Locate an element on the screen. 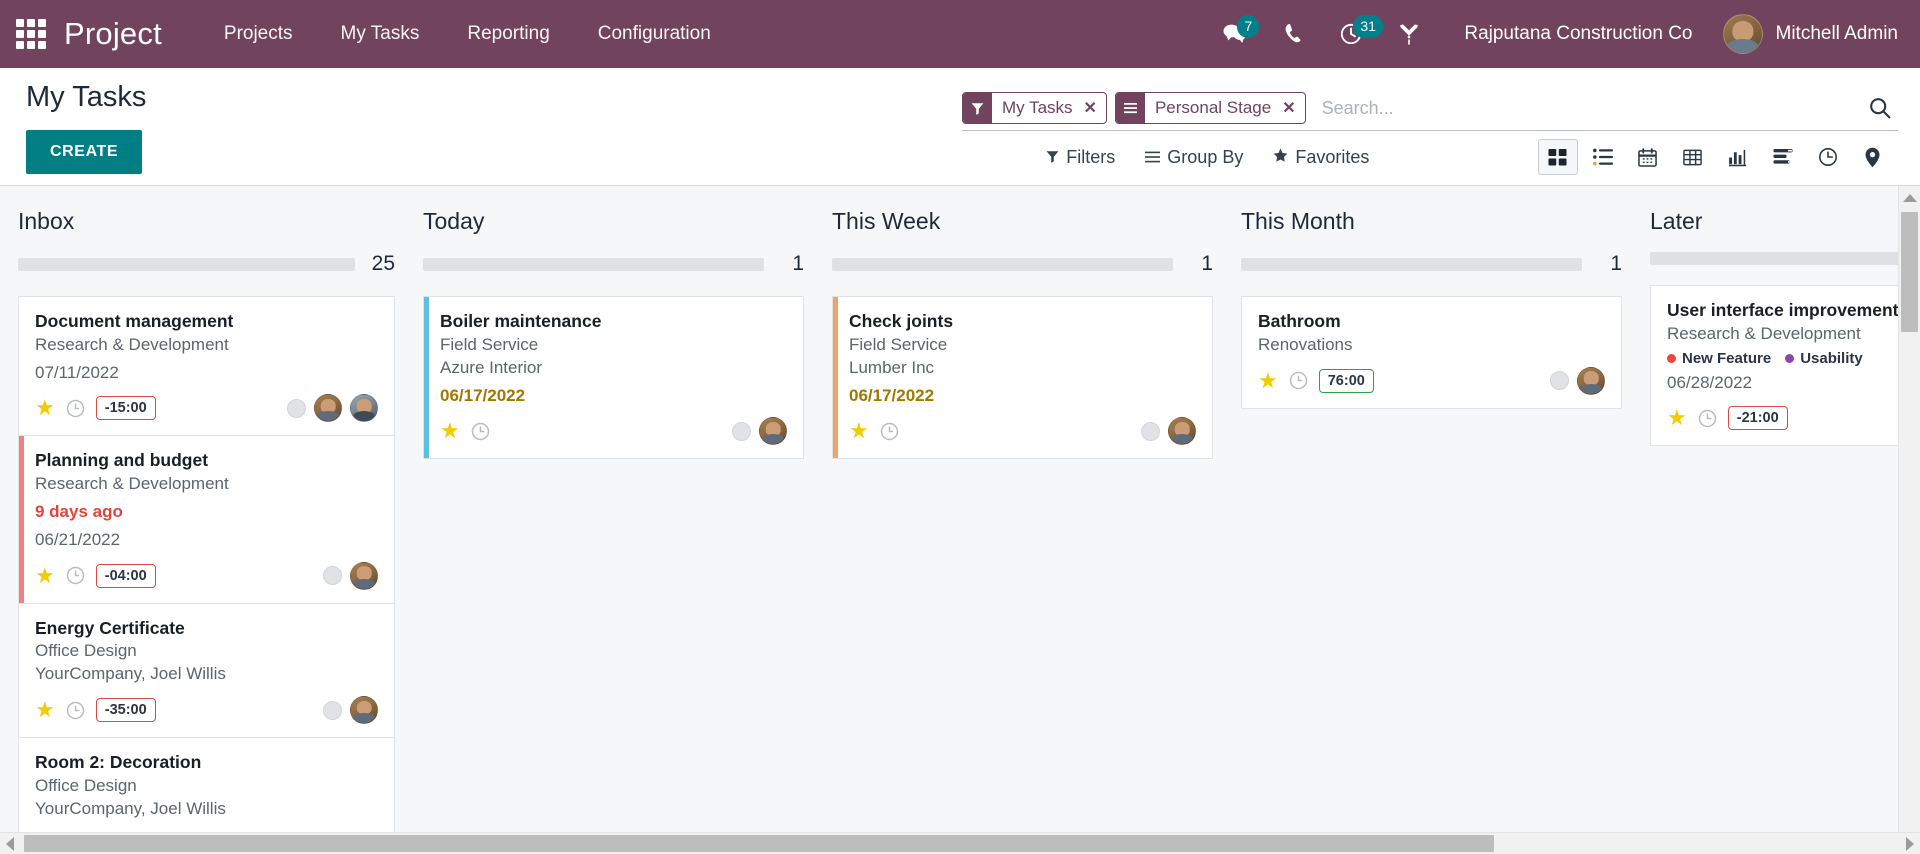 This screenshot has height=854, width=1920. card-customer: YourCompany, Joel Willis is located at coordinates (130, 674).